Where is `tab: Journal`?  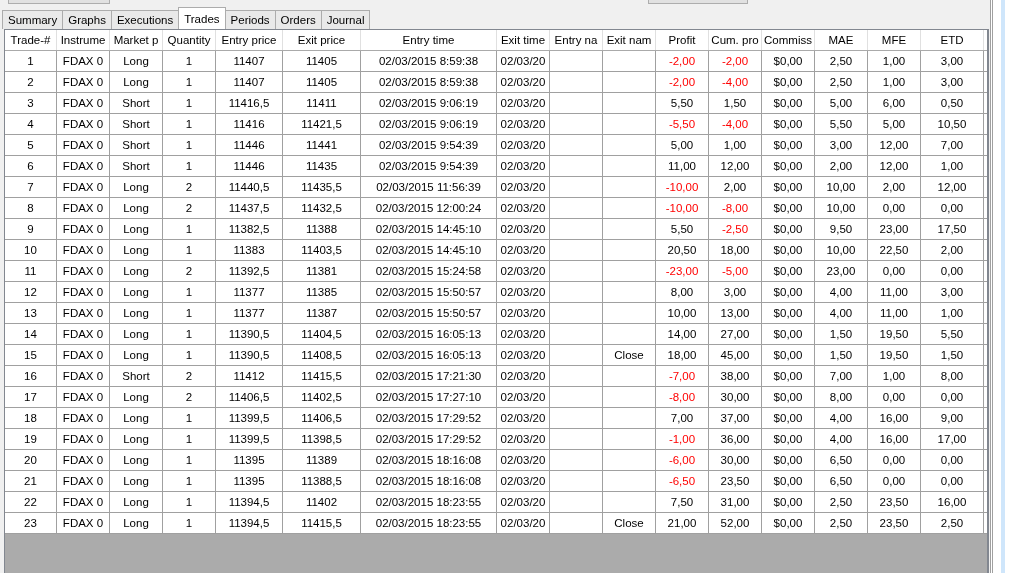 tab: Journal is located at coordinates (345, 19).